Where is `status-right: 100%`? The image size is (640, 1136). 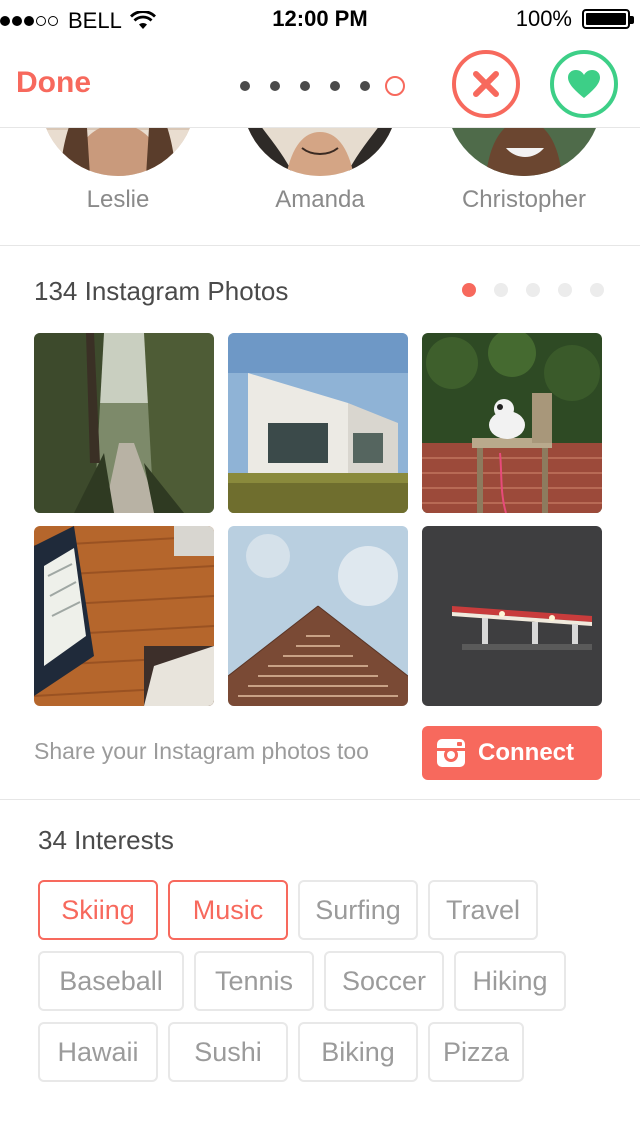
status-right: 100% is located at coordinates (574, 19).